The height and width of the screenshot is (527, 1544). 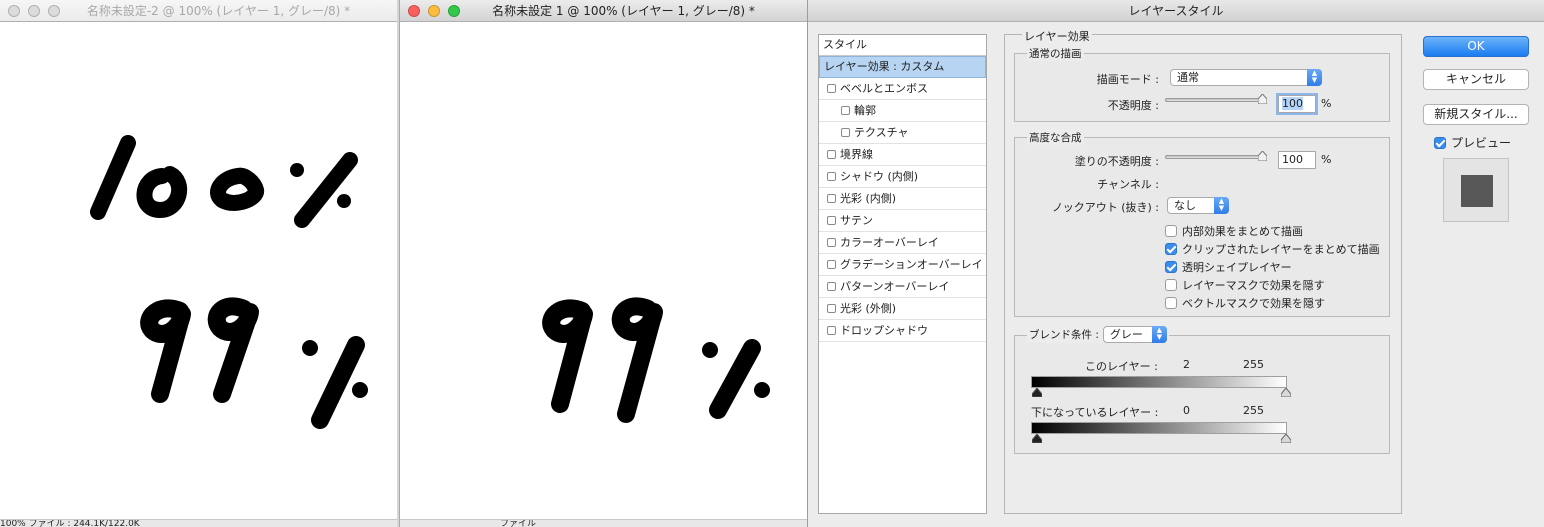 I want to click on opacity-percent: %, so click(x=1326, y=103).